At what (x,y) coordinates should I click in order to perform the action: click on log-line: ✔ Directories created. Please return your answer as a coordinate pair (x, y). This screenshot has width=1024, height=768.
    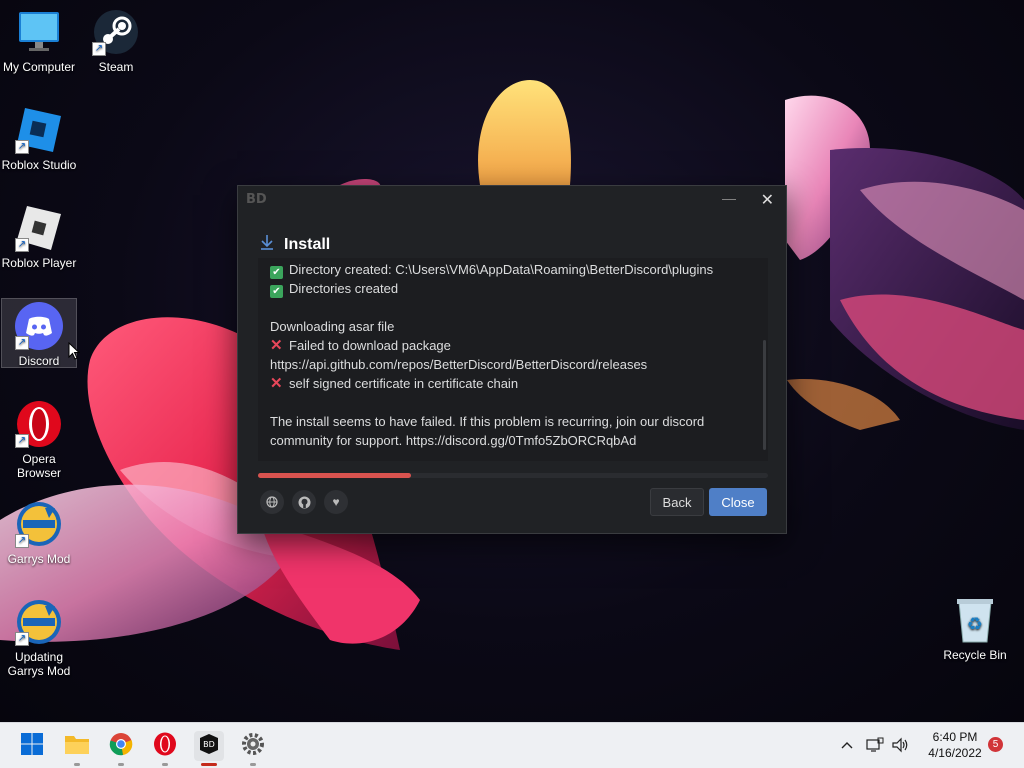
    Looking at the image, I should click on (513, 288).